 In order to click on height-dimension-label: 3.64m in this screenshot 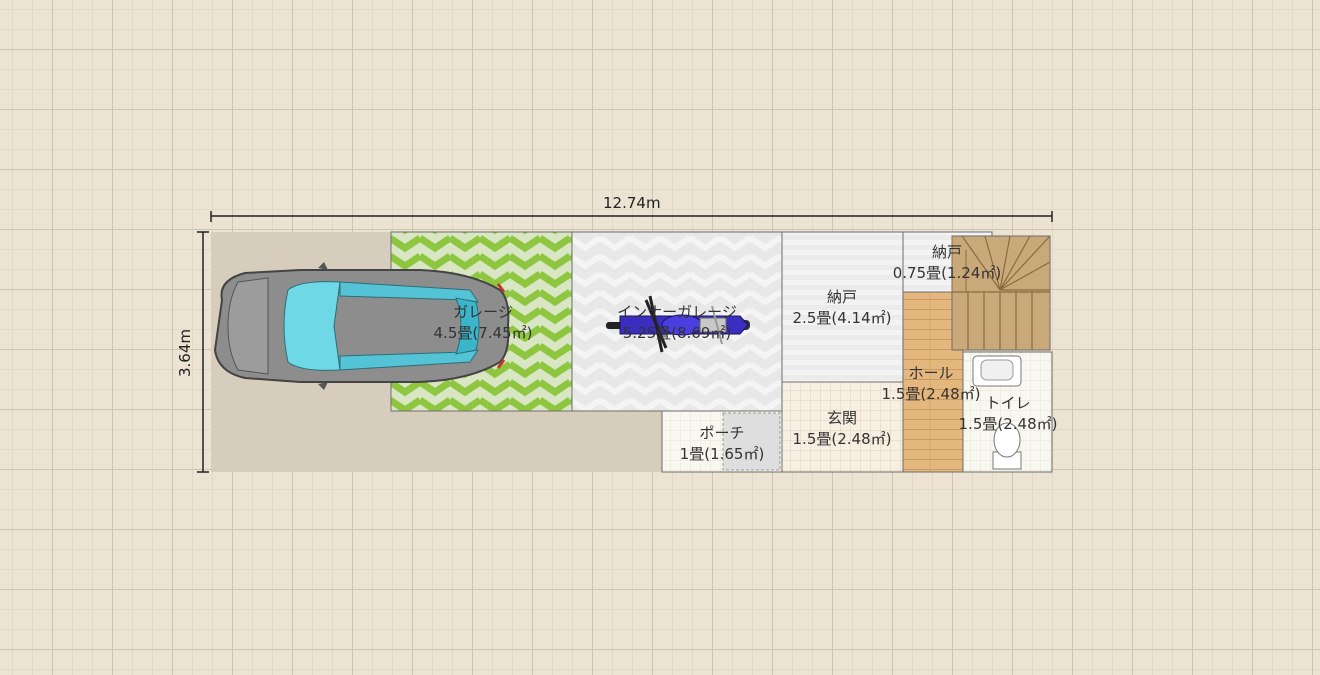, I will do `click(185, 353)`.